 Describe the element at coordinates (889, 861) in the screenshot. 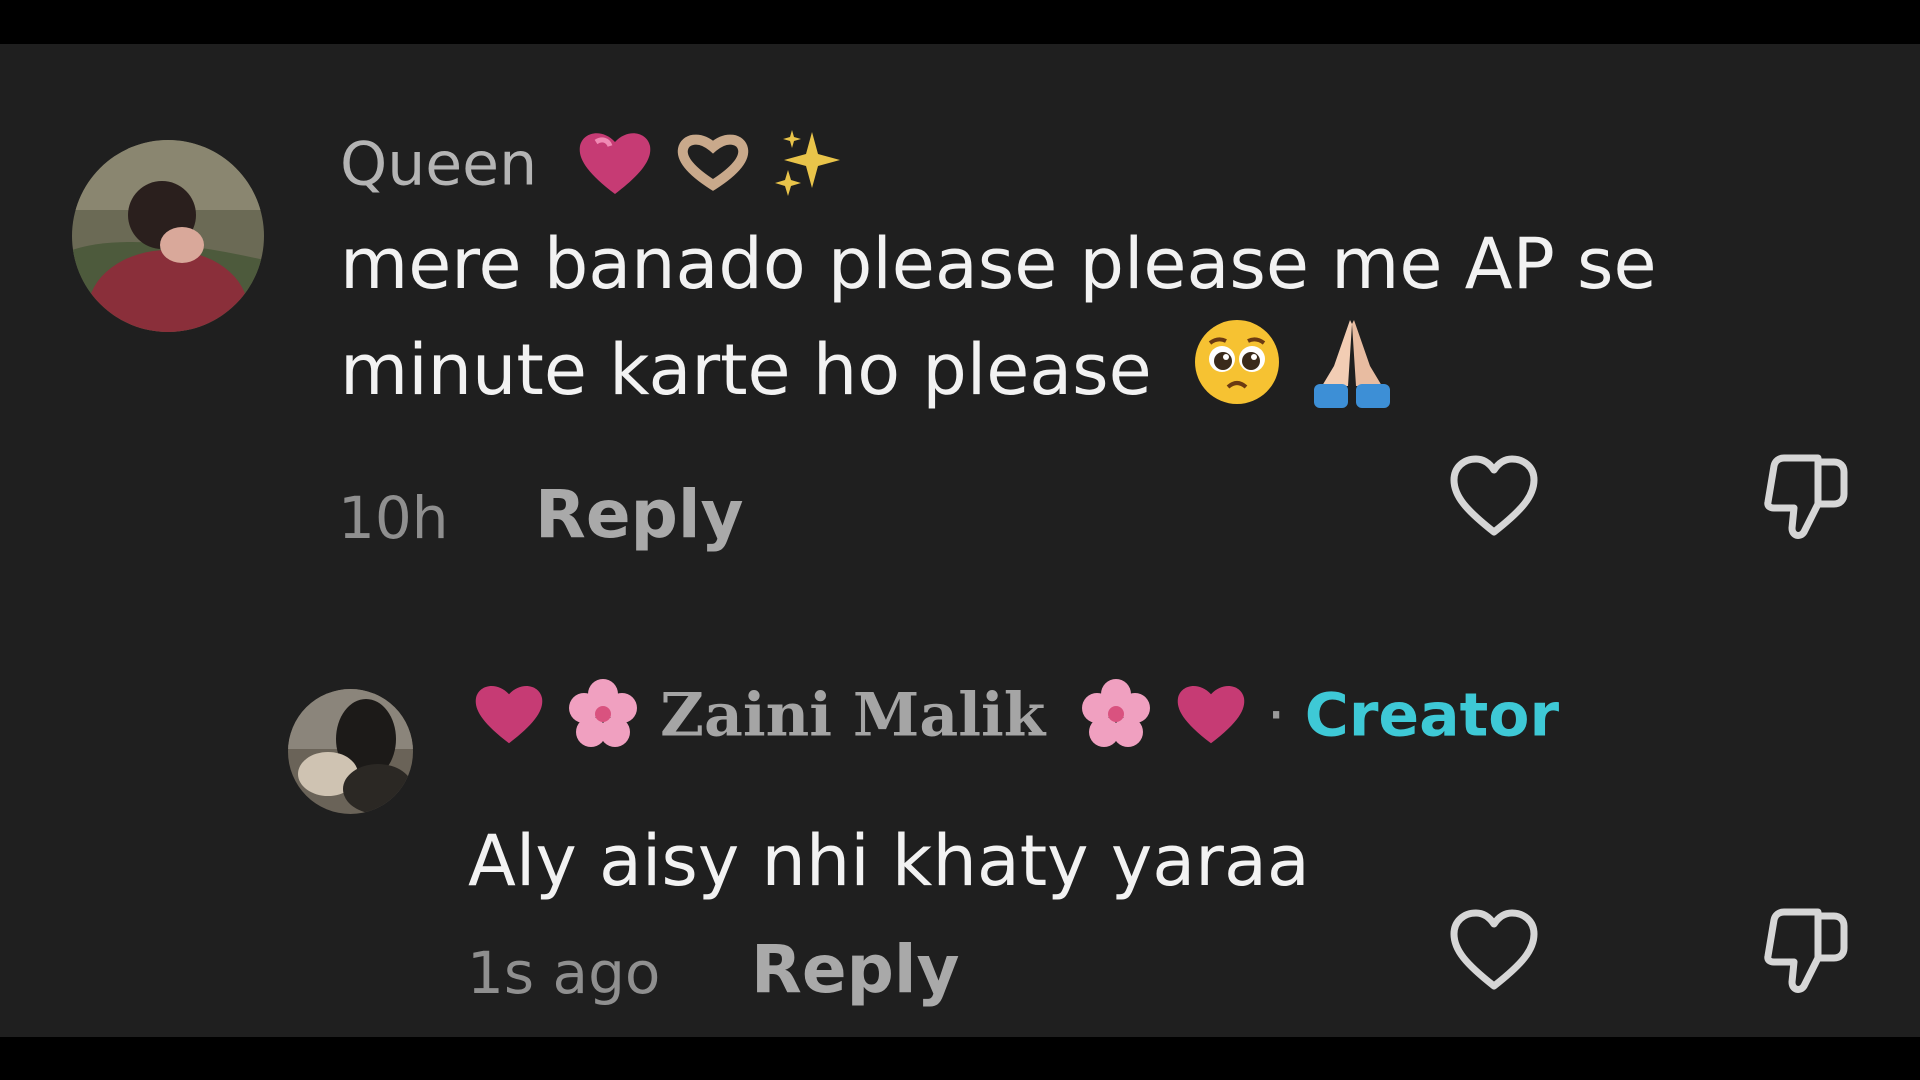

I see `reply-body: Aly aisy nhi khaty yaraa` at that location.